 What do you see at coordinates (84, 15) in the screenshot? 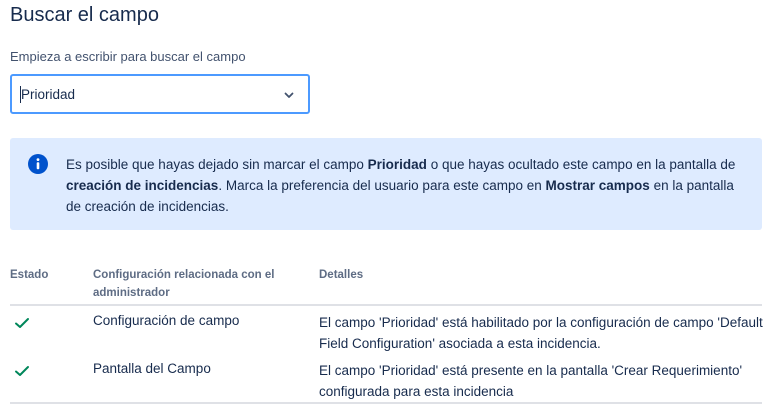
I see `page-title: Buscar el campo` at bounding box center [84, 15].